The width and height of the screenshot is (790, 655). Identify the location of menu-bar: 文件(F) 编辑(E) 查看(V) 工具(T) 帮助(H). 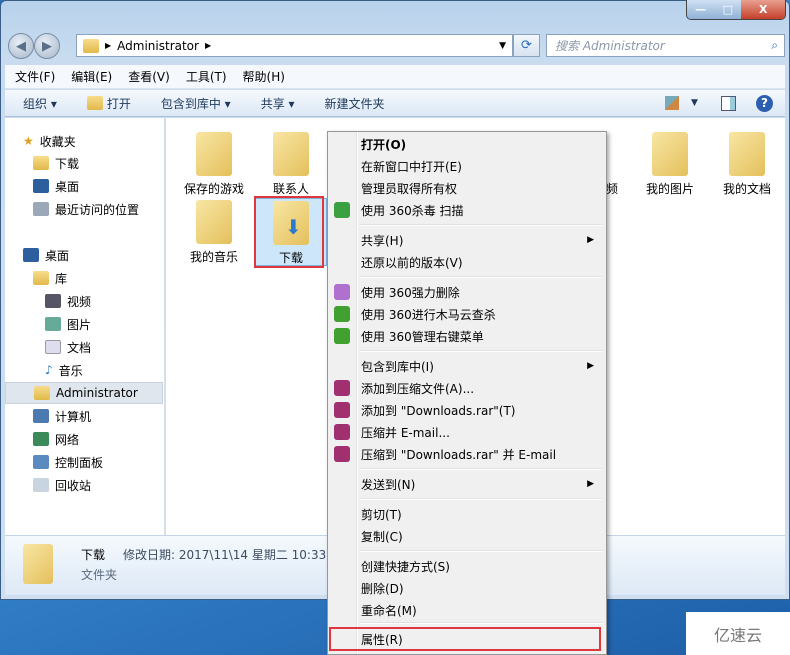
(395, 77).